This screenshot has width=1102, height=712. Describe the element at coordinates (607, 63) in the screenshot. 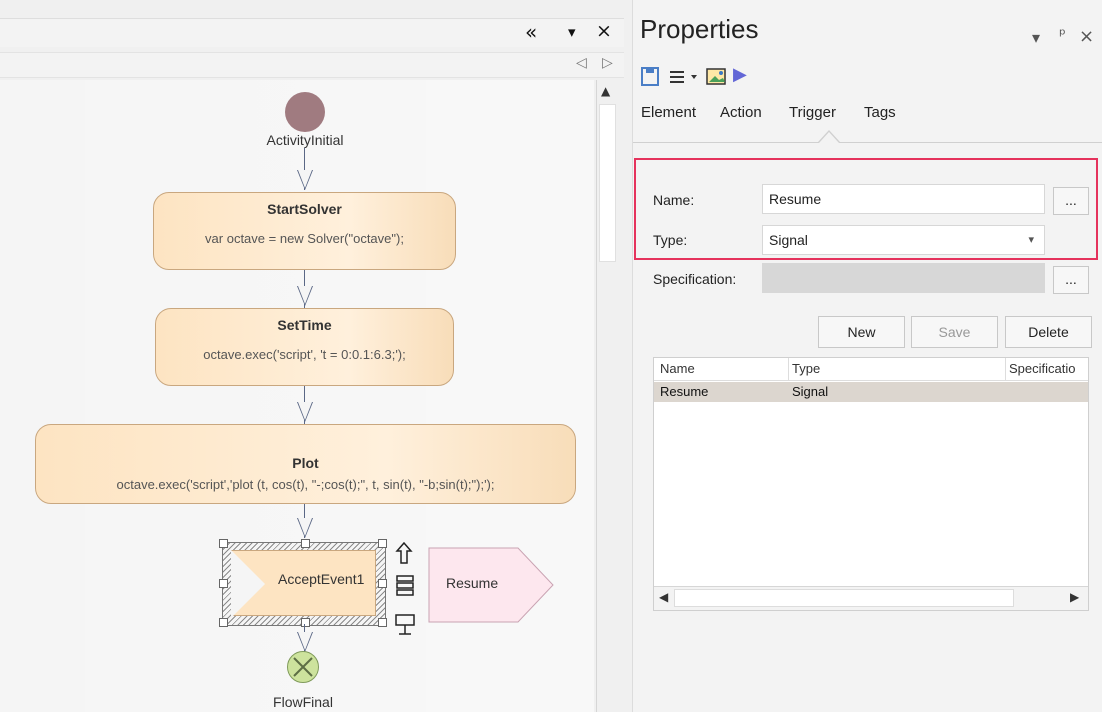

I see `nav-right-icon: ▷` at that location.